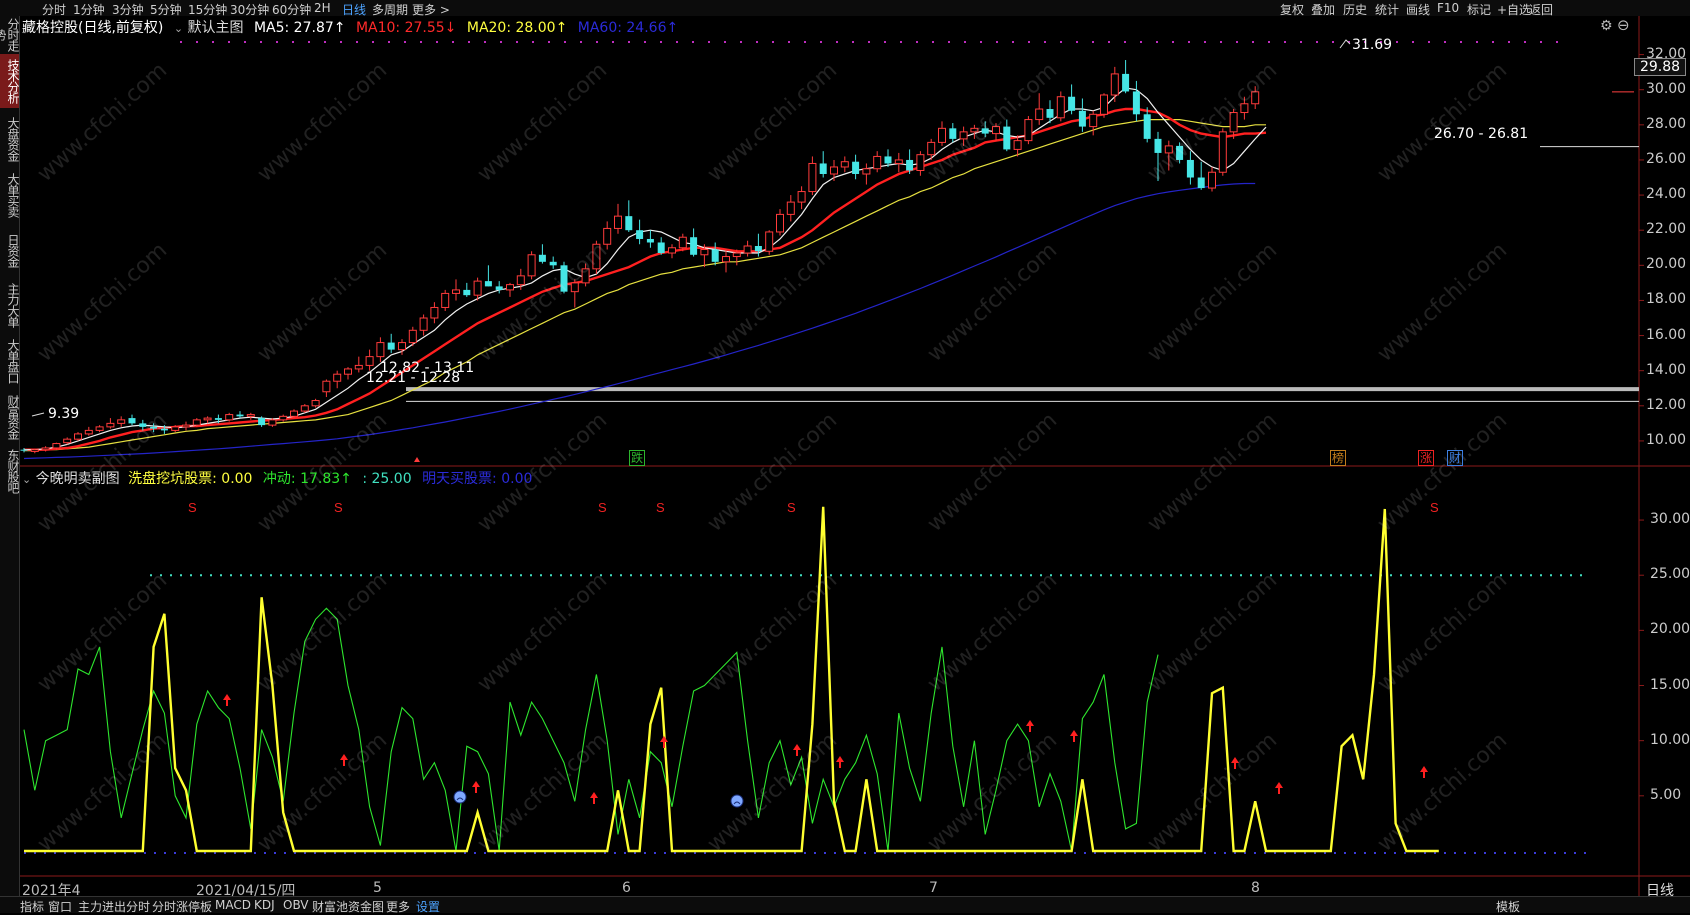  Describe the element at coordinates (1323, 9) in the screenshot. I see `toolbar-button: 叠加` at that location.